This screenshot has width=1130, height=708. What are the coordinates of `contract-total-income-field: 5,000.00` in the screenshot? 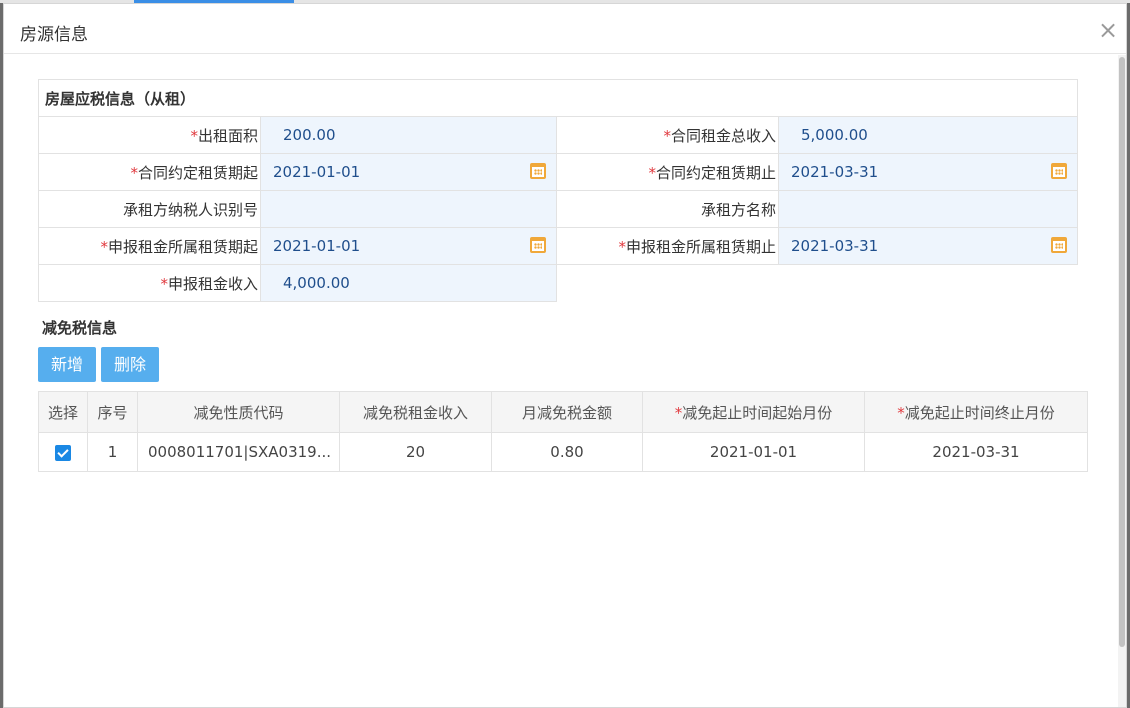 It's located at (928, 135).